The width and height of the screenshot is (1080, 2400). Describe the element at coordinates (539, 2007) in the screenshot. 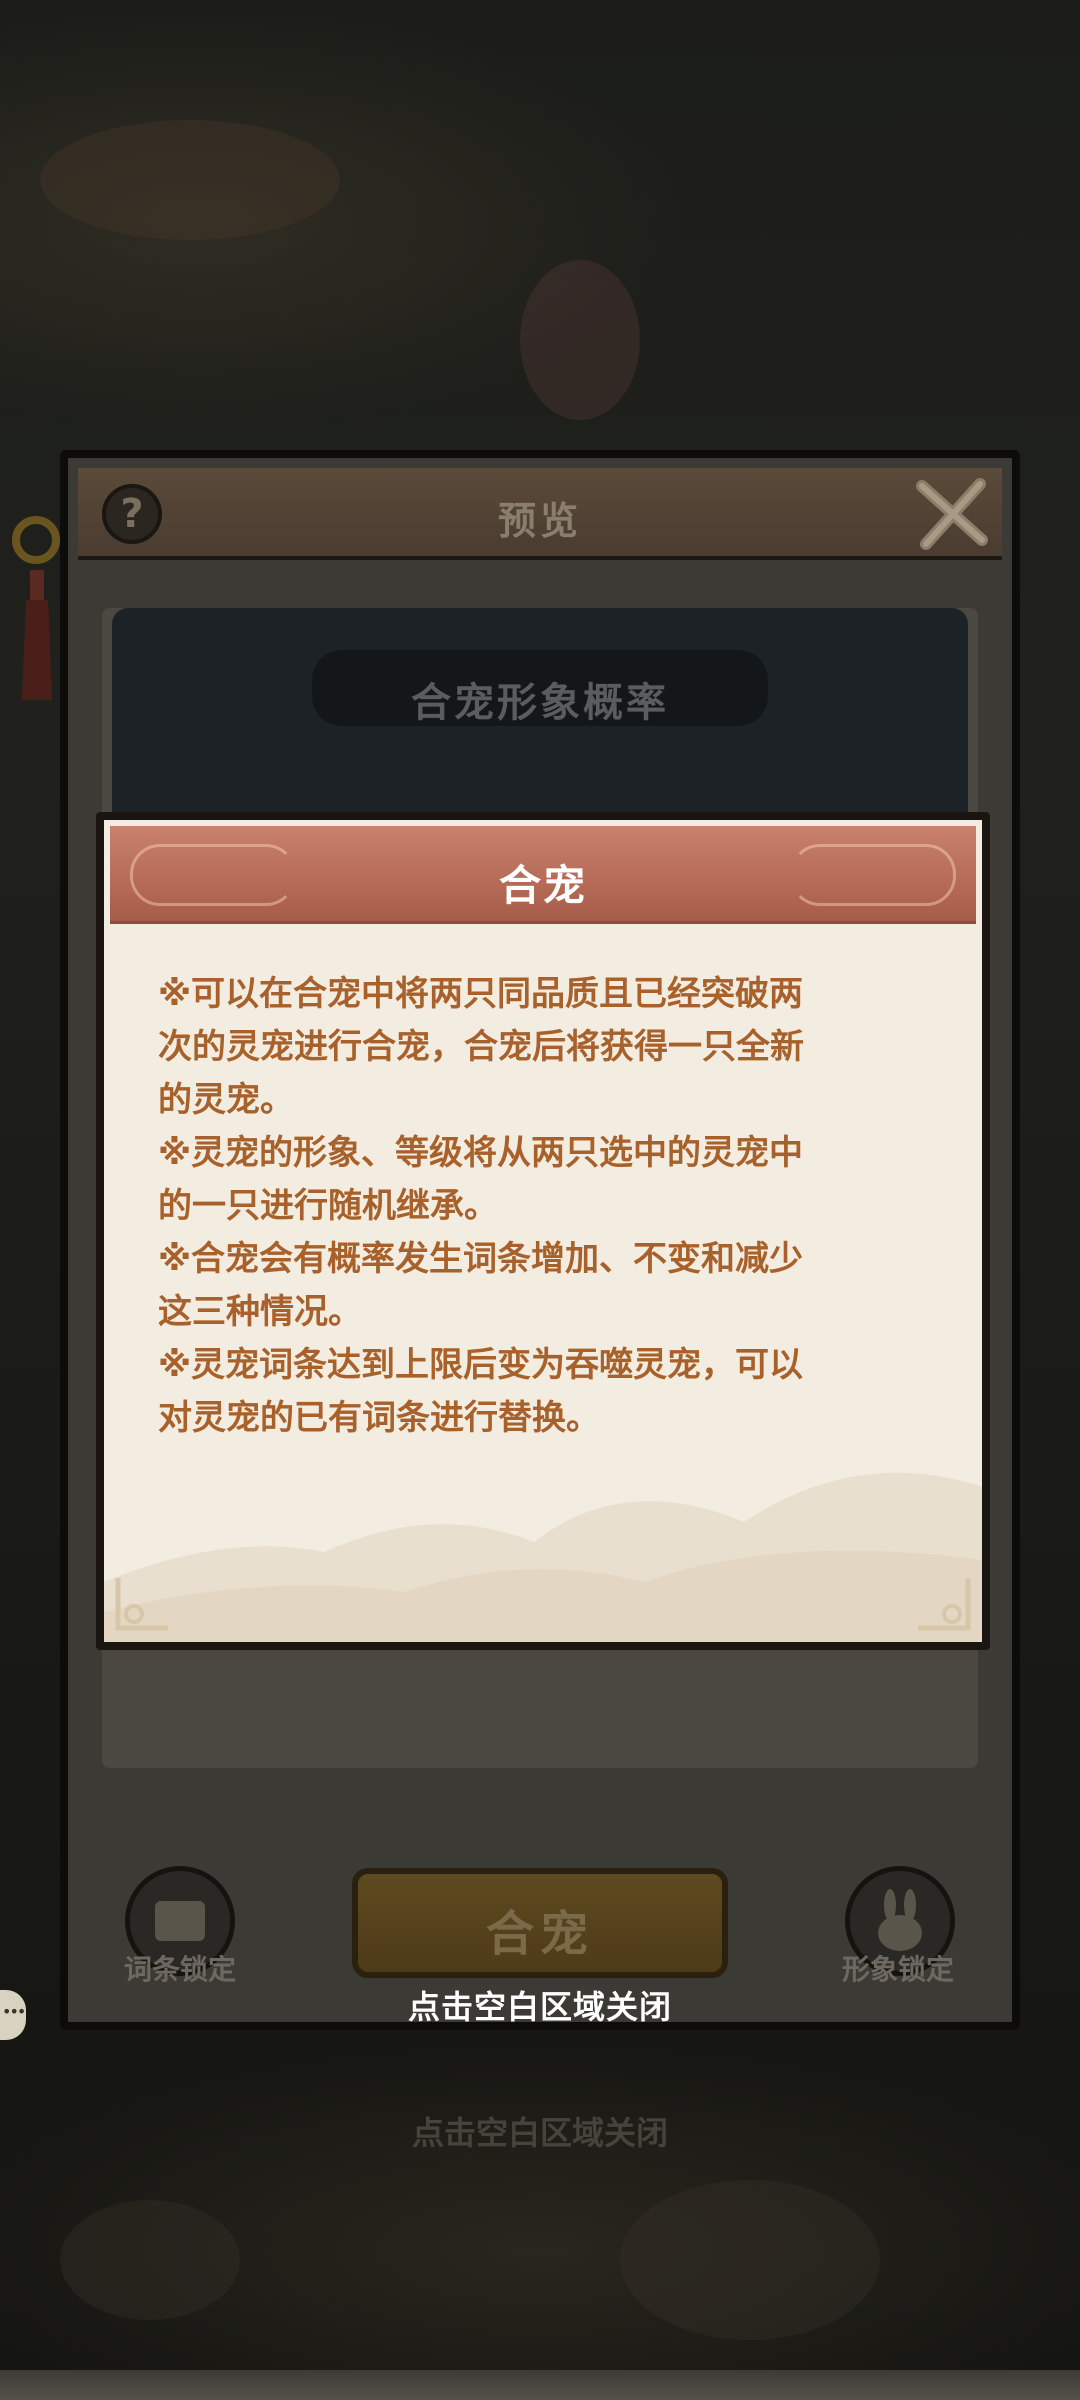

I see `close-hint: 点击空白区域关闭` at that location.